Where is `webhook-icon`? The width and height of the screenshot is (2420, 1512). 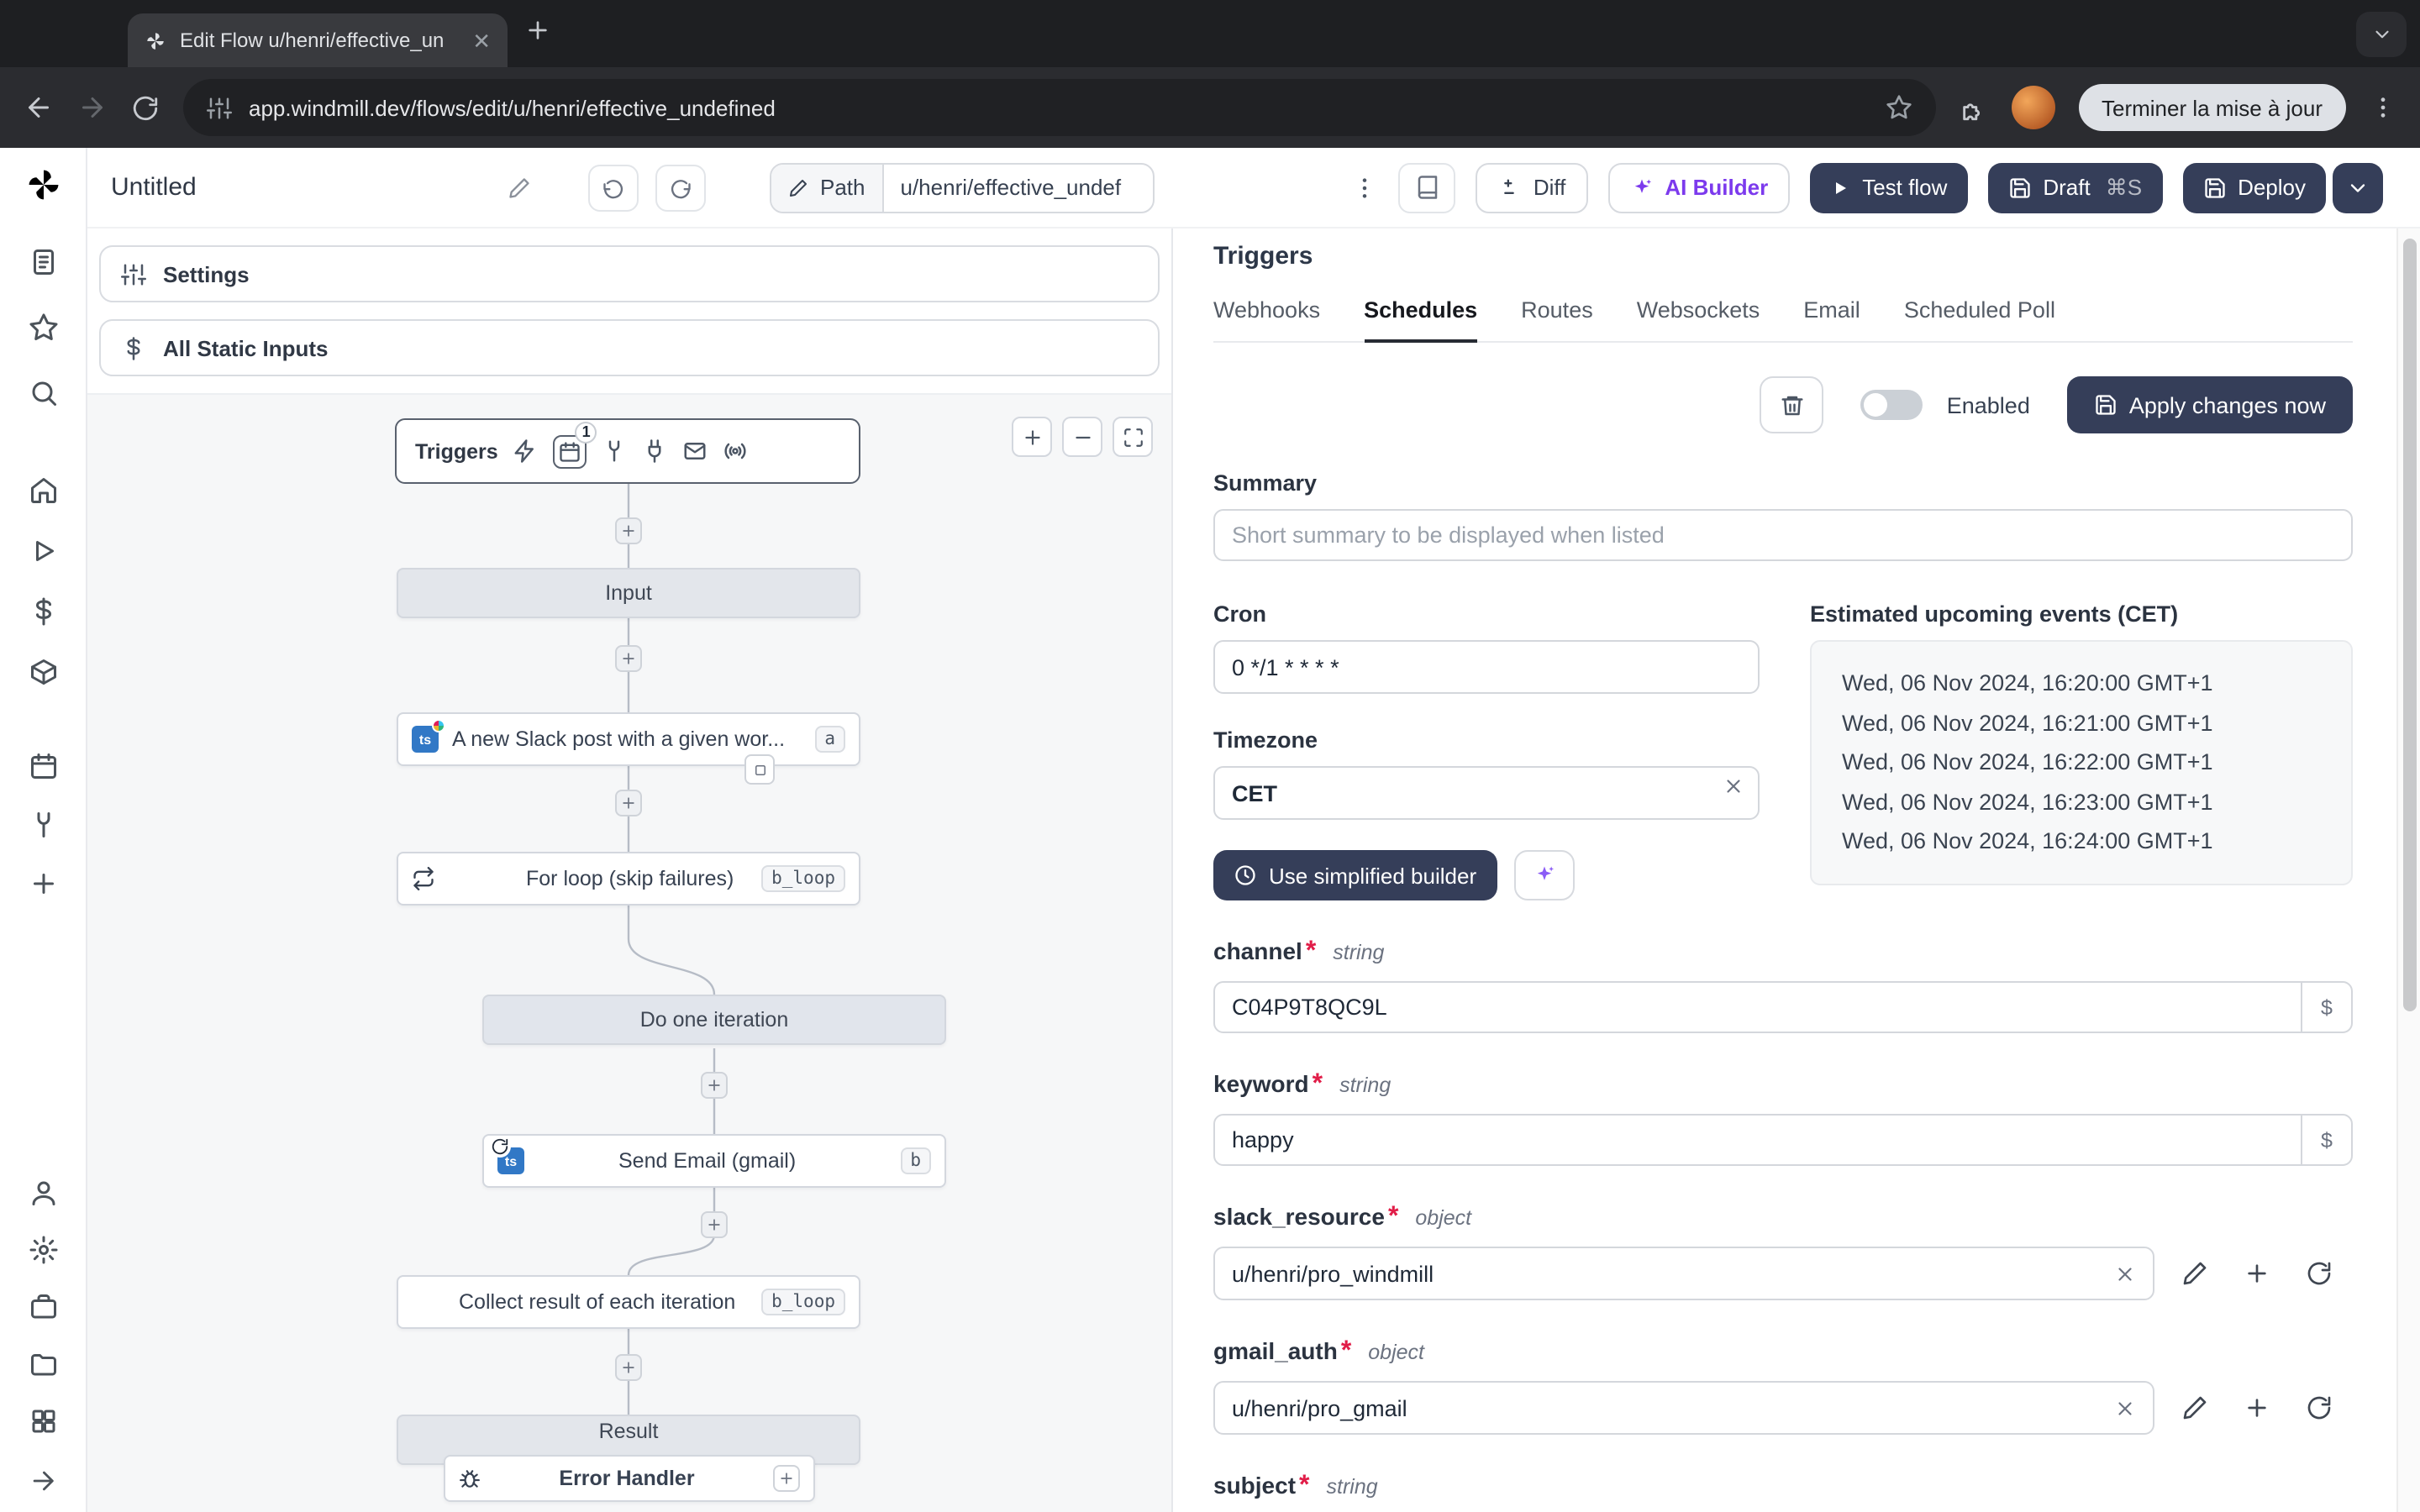 webhook-icon is located at coordinates (526, 451).